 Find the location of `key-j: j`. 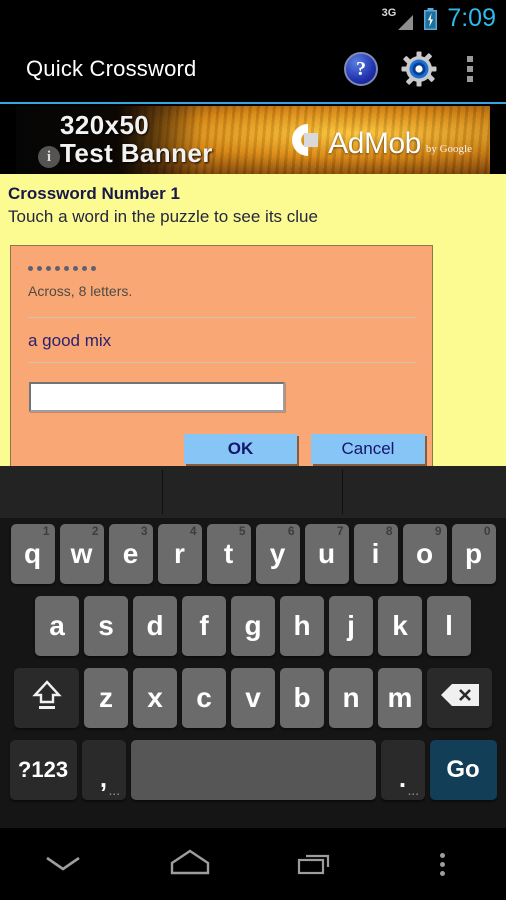

key-j: j is located at coordinates (351, 626).